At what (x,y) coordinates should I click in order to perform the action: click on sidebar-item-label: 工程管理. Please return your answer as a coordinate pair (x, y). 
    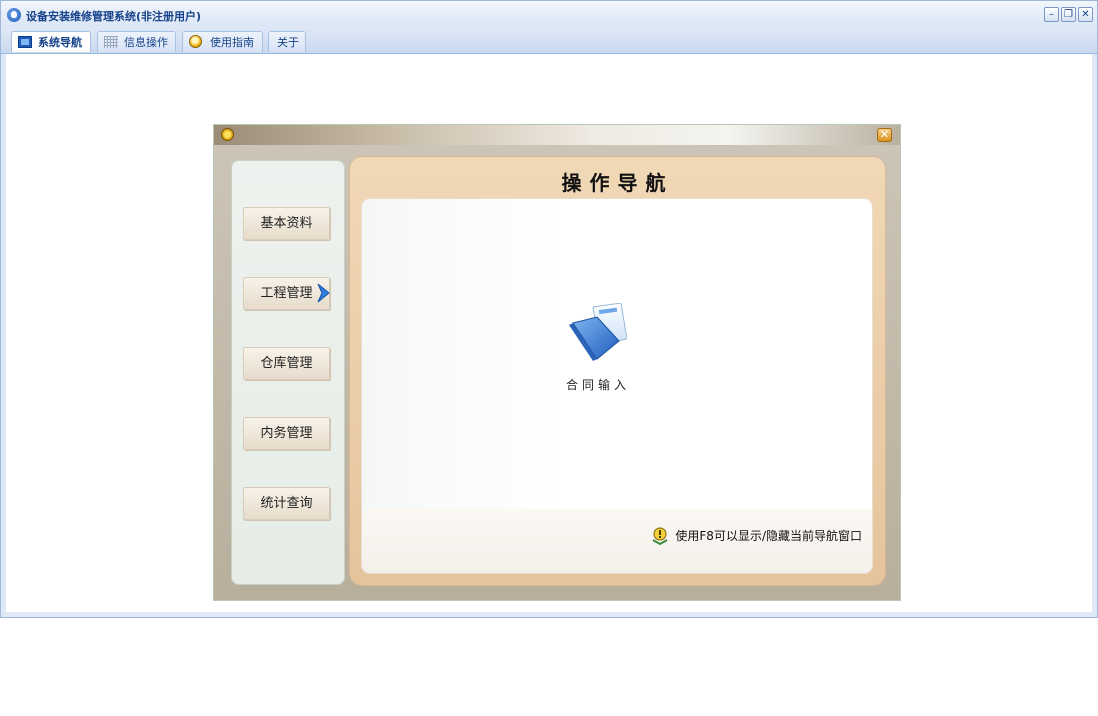
    Looking at the image, I should click on (286, 293).